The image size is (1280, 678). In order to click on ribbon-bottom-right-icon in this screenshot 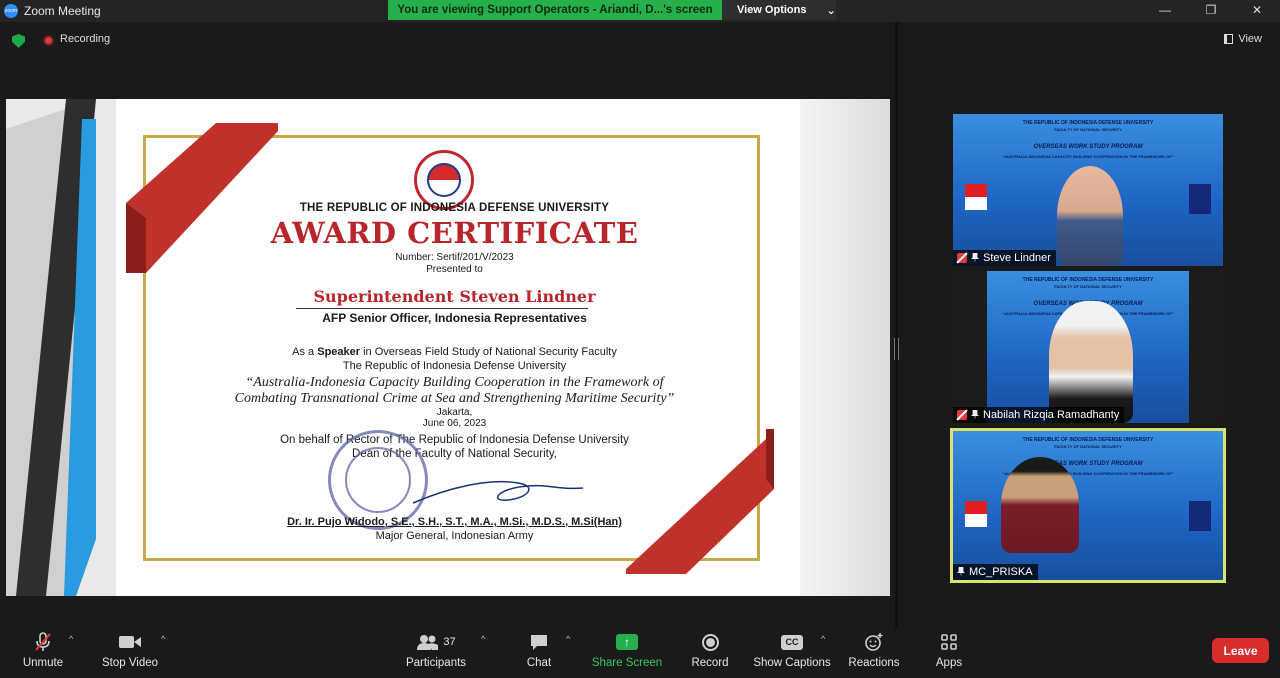, I will do `click(700, 501)`.